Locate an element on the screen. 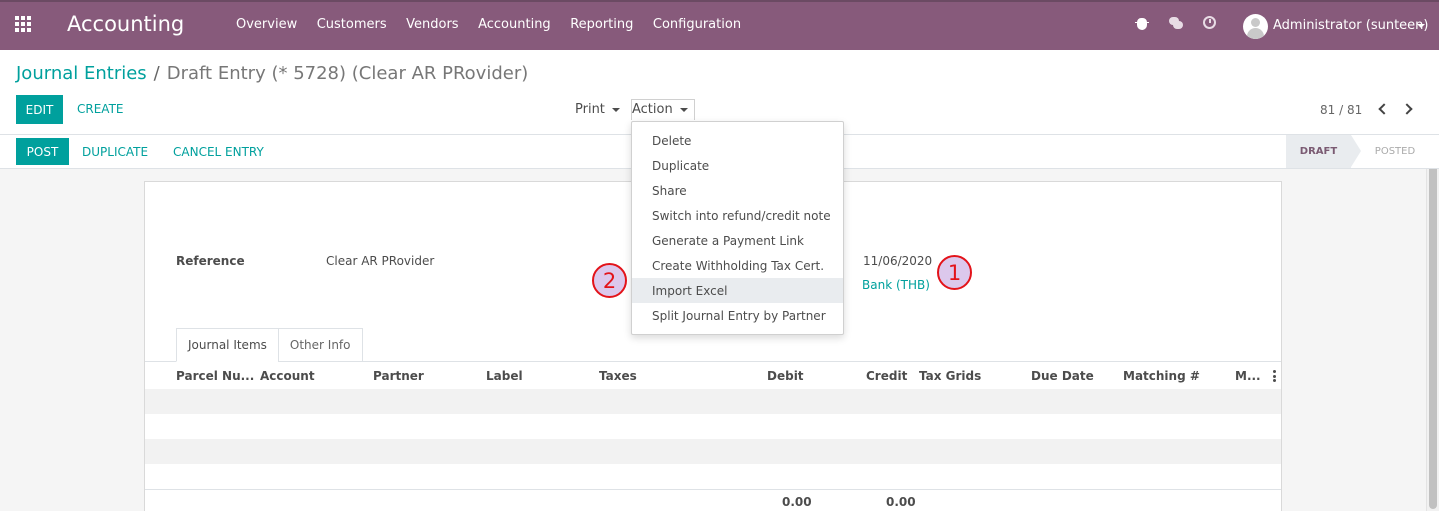  post-button: POST is located at coordinates (42, 151).